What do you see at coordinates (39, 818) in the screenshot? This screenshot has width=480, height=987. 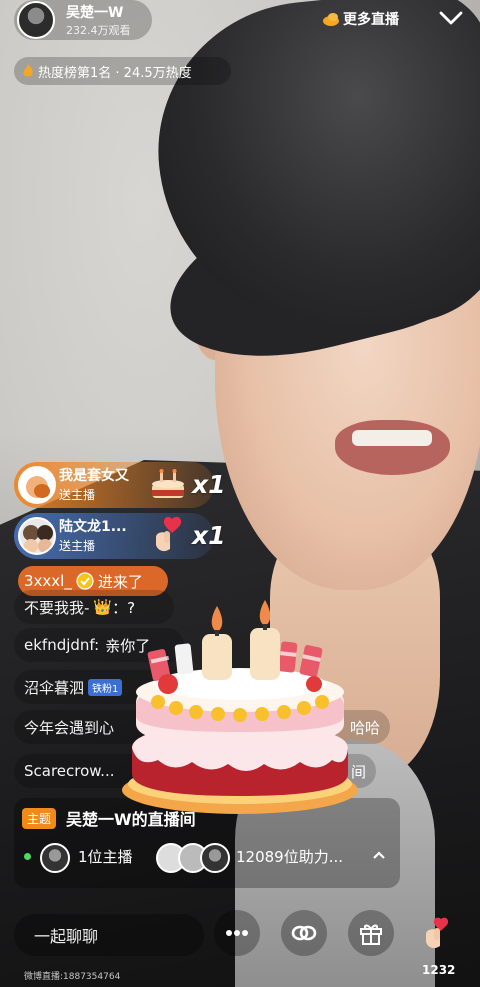 I see `topic-tag: 主题` at bounding box center [39, 818].